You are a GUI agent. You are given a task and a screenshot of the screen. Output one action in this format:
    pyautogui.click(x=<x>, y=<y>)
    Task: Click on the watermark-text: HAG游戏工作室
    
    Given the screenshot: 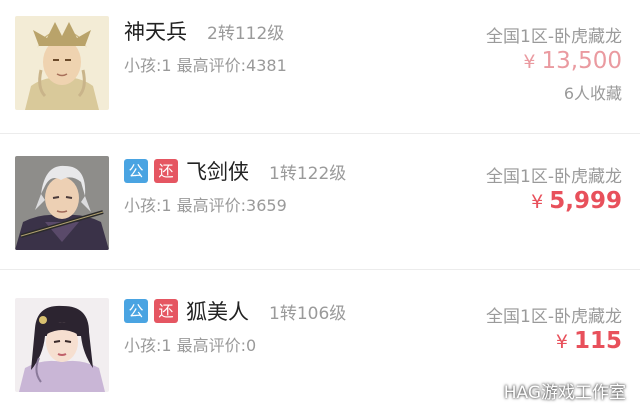 What is the action you would take?
    pyautogui.click(x=564, y=393)
    